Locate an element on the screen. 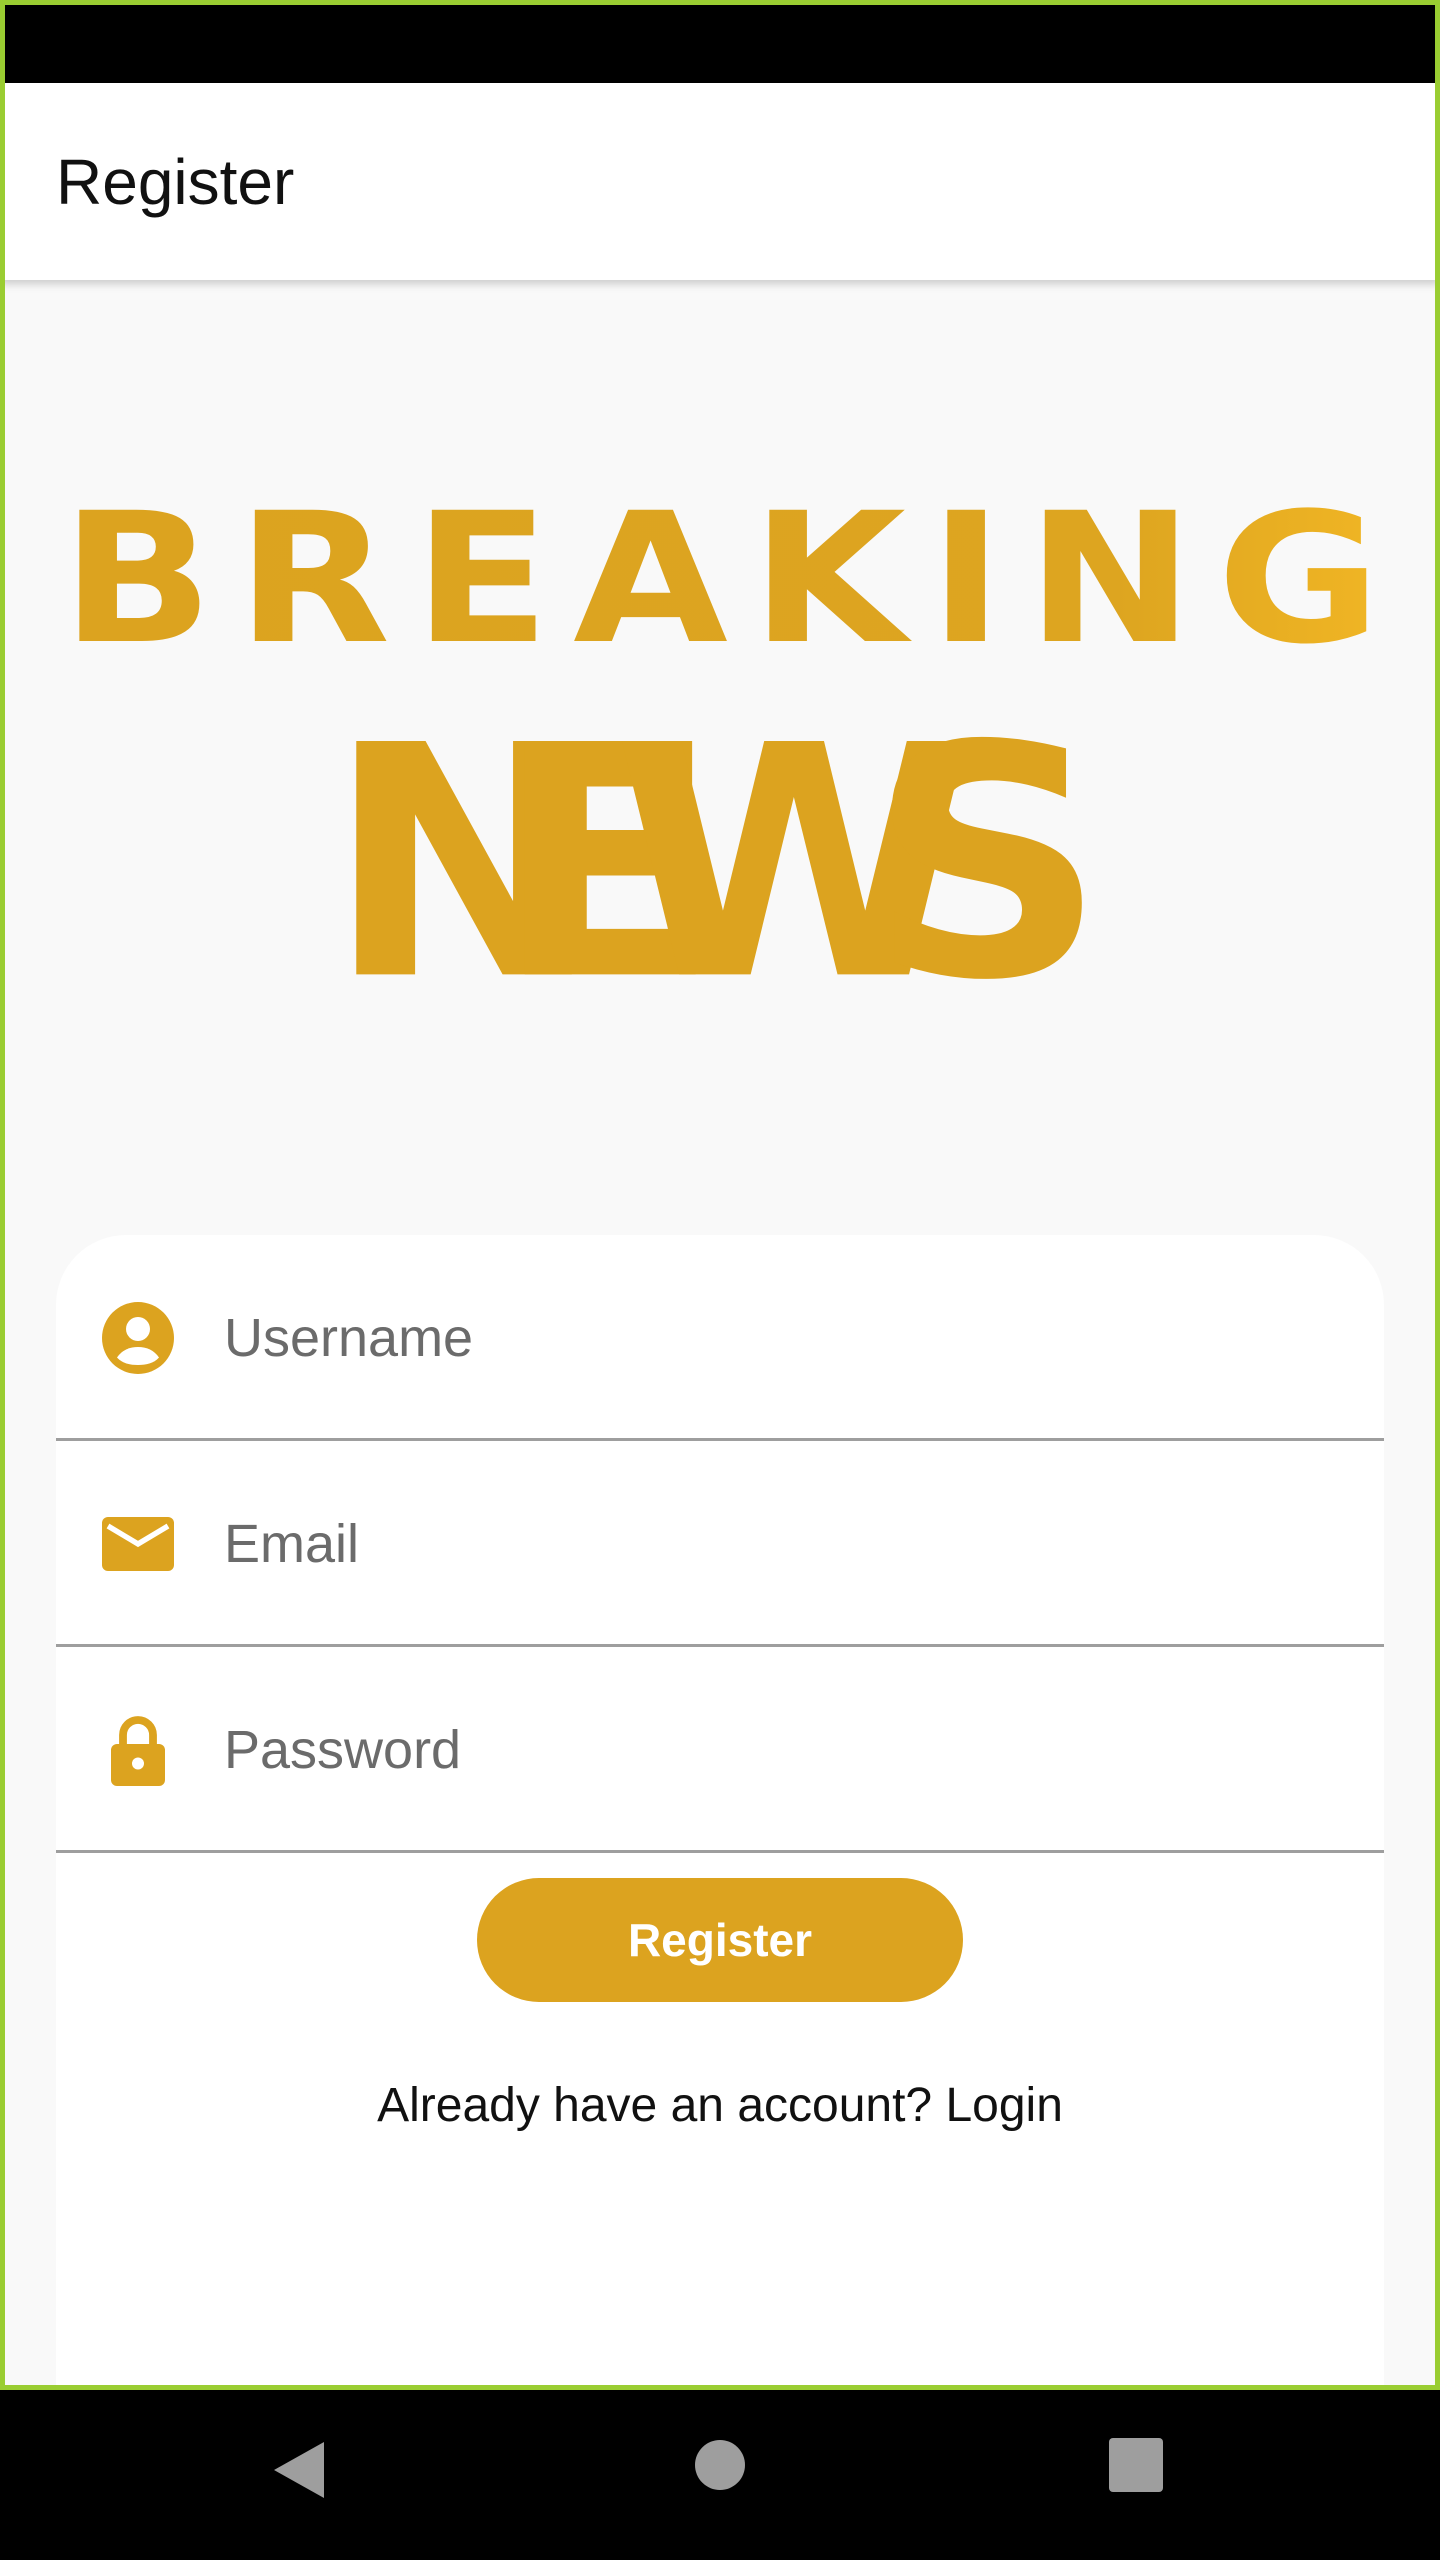 The width and height of the screenshot is (1440, 2560). email-row is located at coordinates (720, 1544).